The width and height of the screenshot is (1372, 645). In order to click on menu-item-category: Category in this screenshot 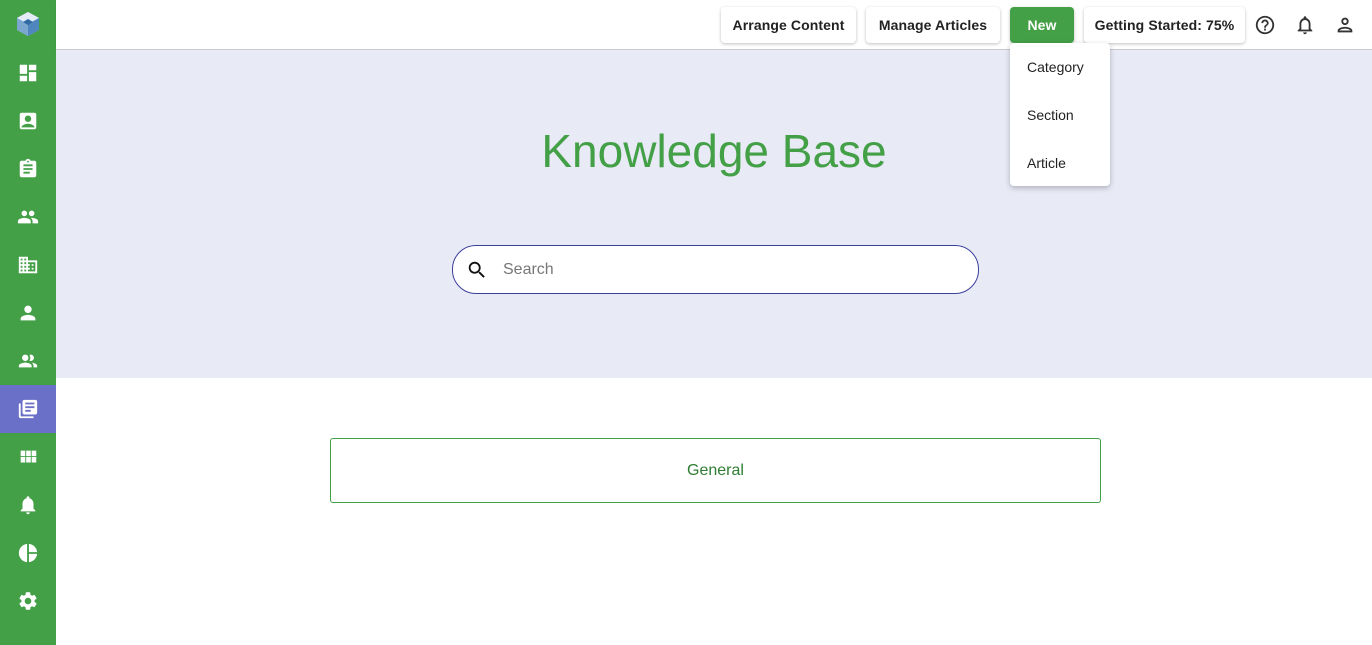, I will do `click(1060, 67)`.